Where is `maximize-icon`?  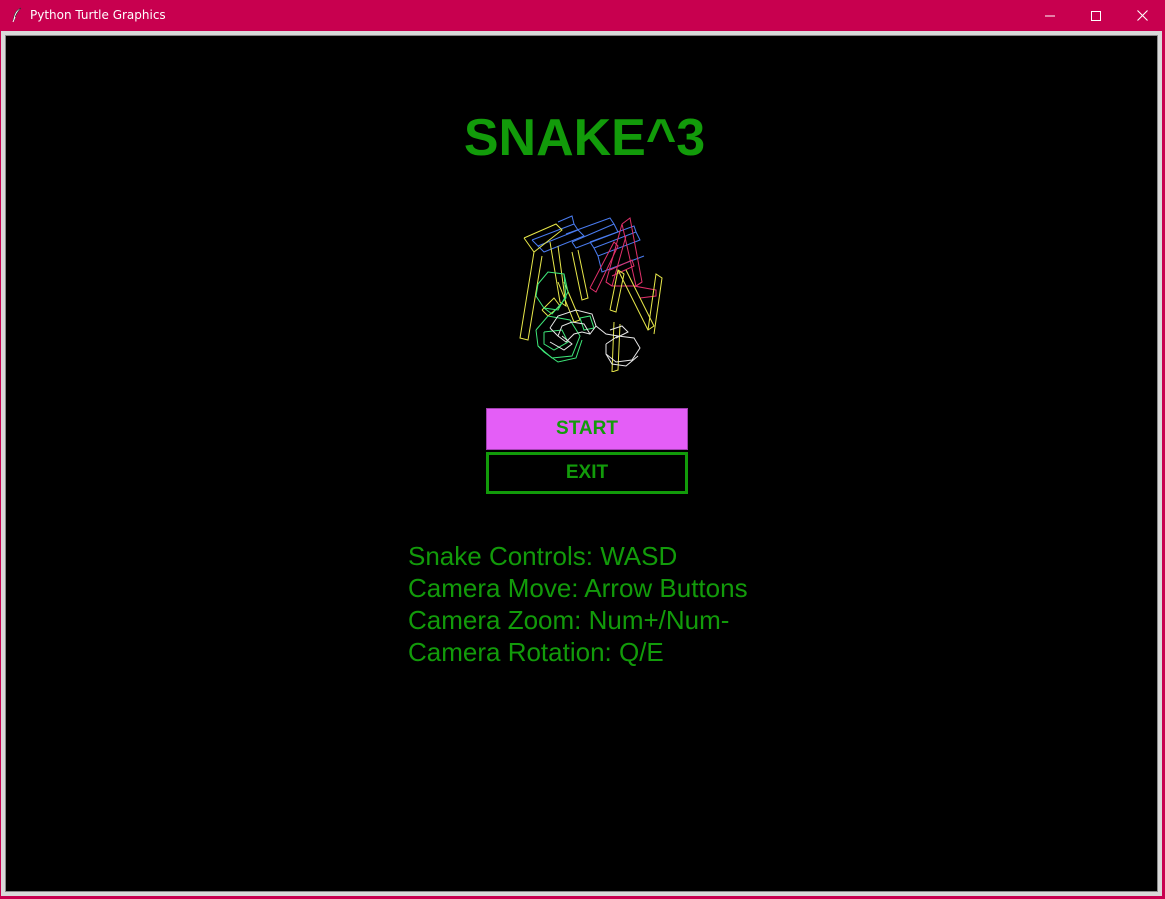 maximize-icon is located at coordinates (1096, 15).